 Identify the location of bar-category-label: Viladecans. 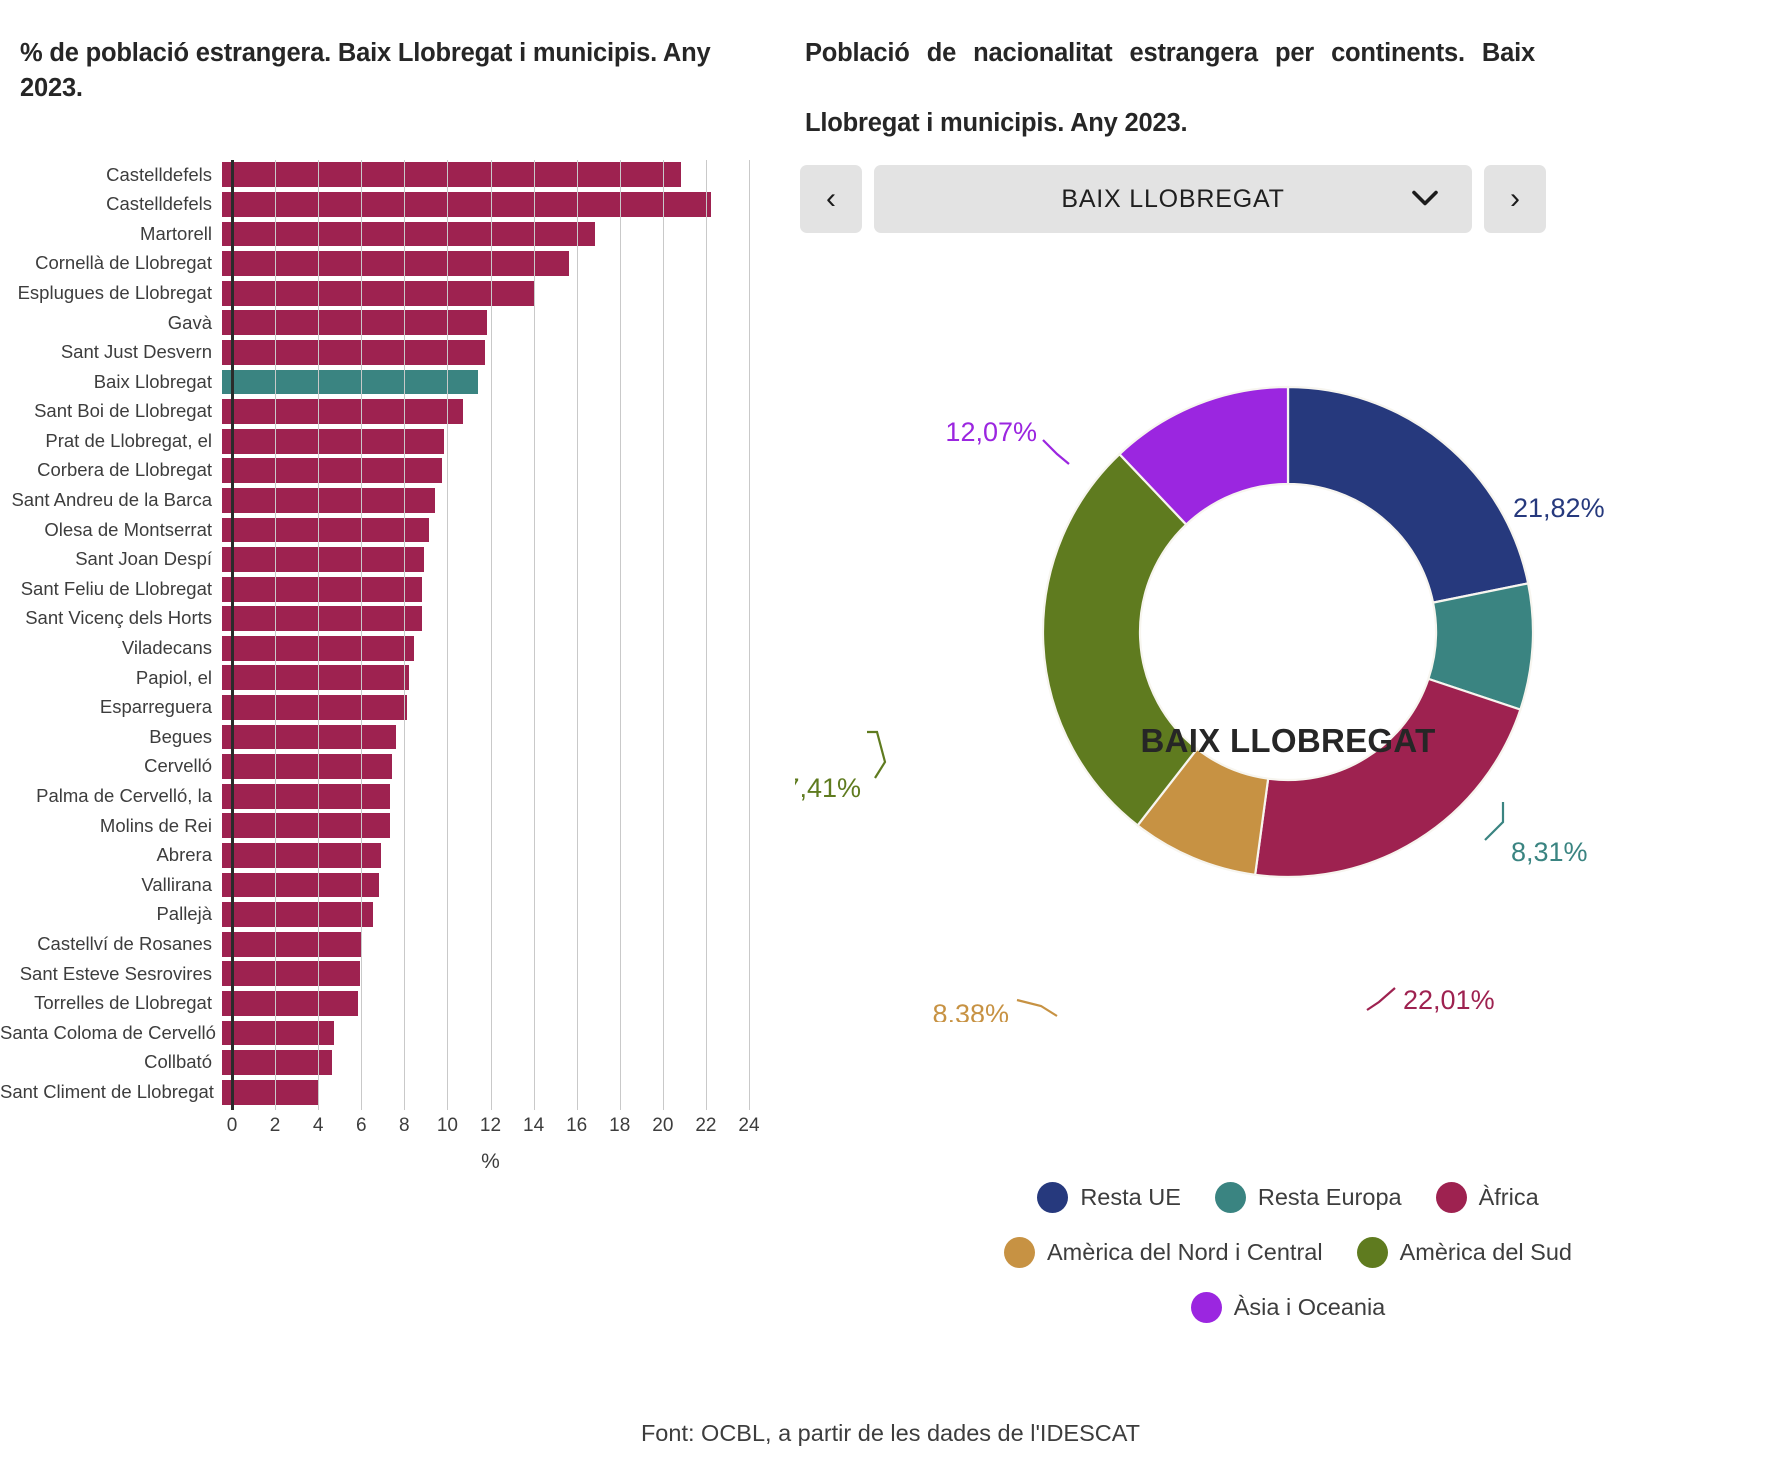
(166, 648).